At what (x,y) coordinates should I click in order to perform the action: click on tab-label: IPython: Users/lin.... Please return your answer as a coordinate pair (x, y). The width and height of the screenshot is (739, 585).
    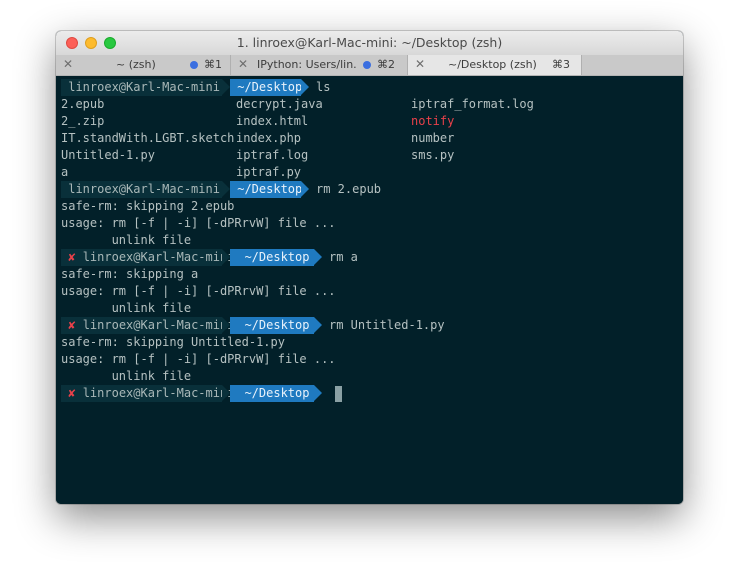
    Looking at the image, I should click on (307, 64).